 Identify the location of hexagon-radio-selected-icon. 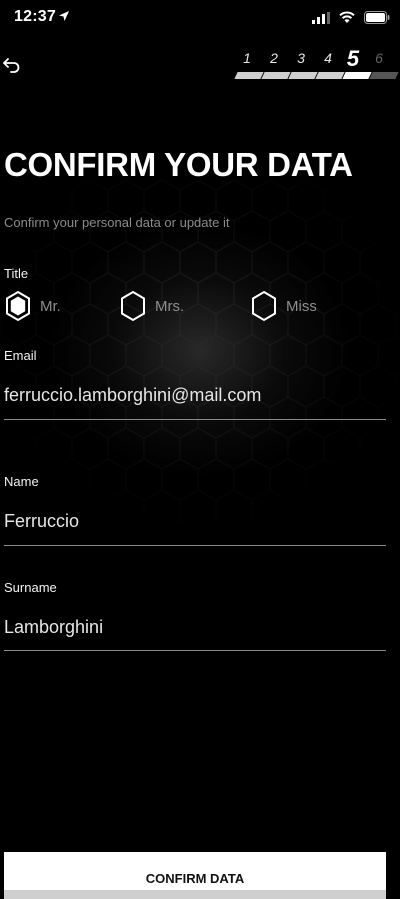
(18, 306).